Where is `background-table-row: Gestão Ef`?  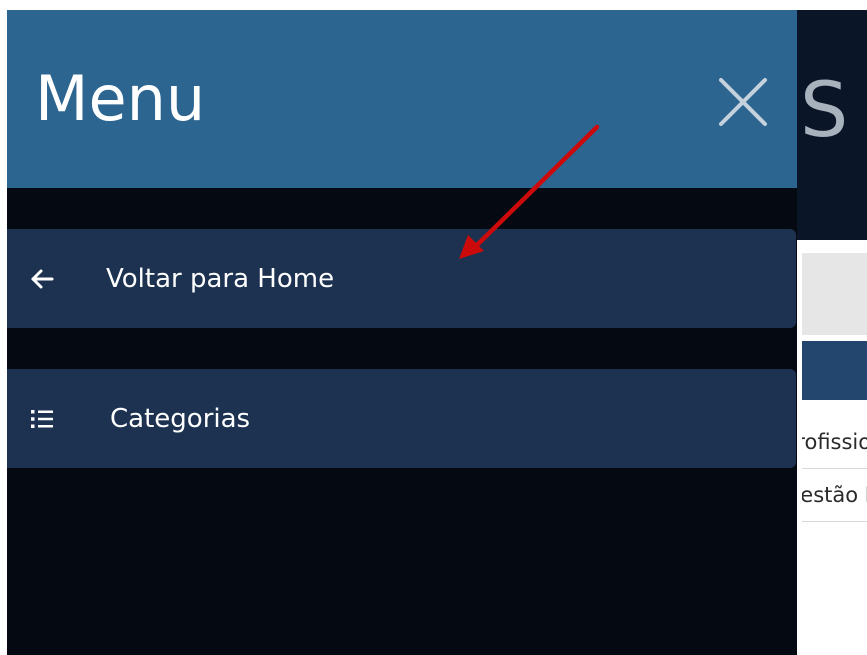 background-table-row: Gestão Ef is located at coordinates (834, 495).